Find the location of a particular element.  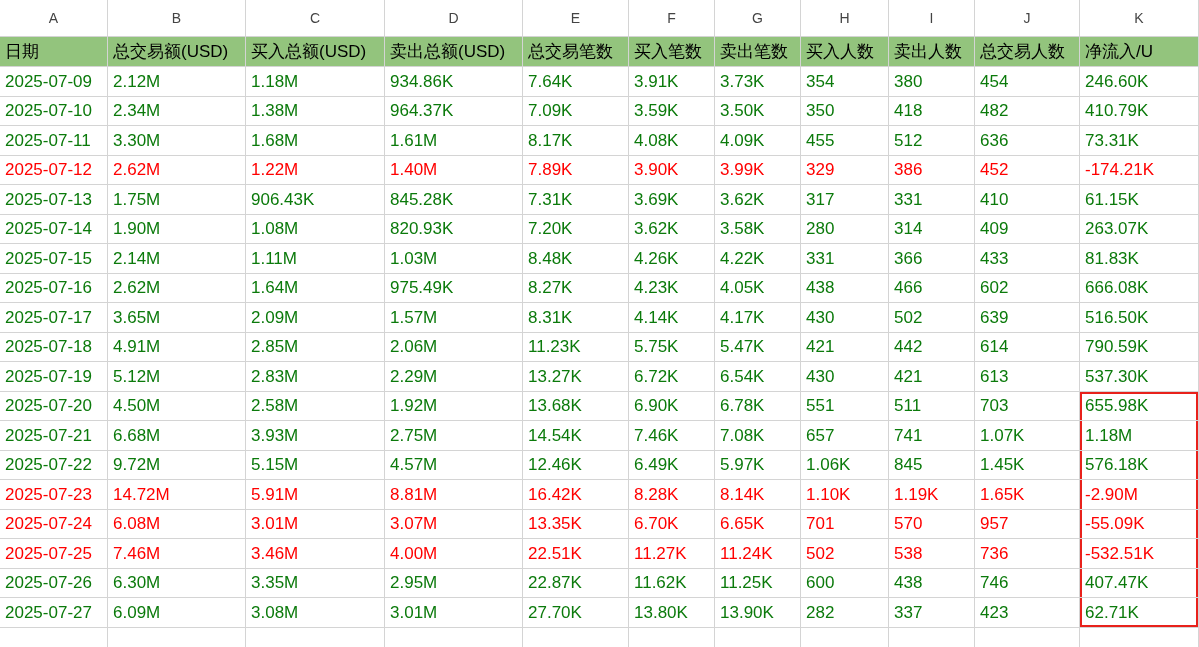

table-cell: 2.85M is located at coordinates (315, 347).